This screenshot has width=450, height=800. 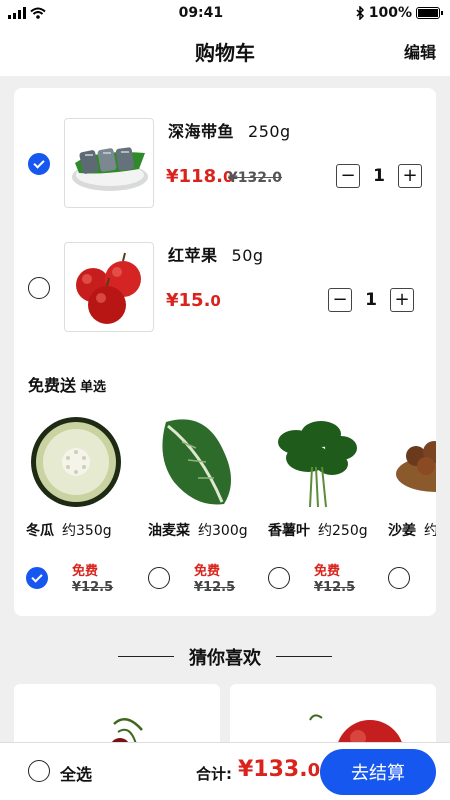 I want to click on apple-image, so click(x=109, y=287).